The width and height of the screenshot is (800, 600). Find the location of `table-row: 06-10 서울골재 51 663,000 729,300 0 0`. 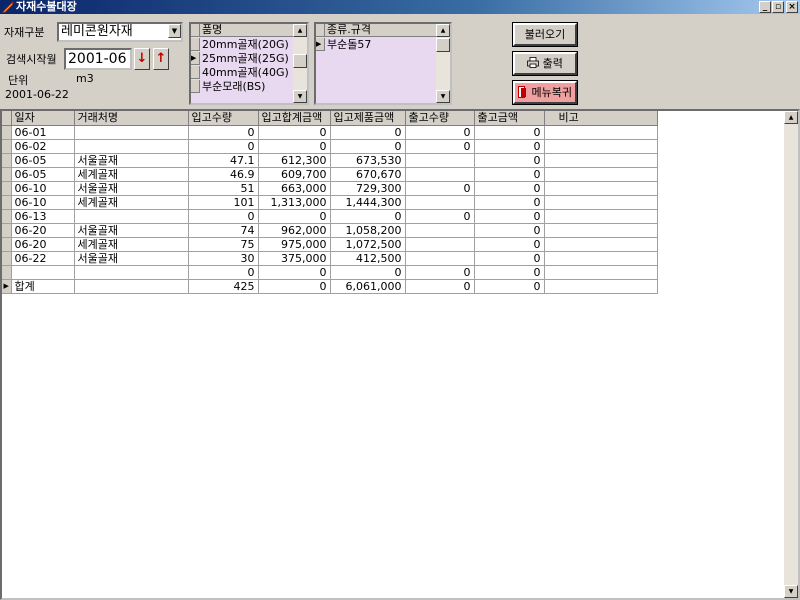

table-row: 06-10 서울골재 51 663,000 729,300 0 0 is located at coordinates (330, 188).